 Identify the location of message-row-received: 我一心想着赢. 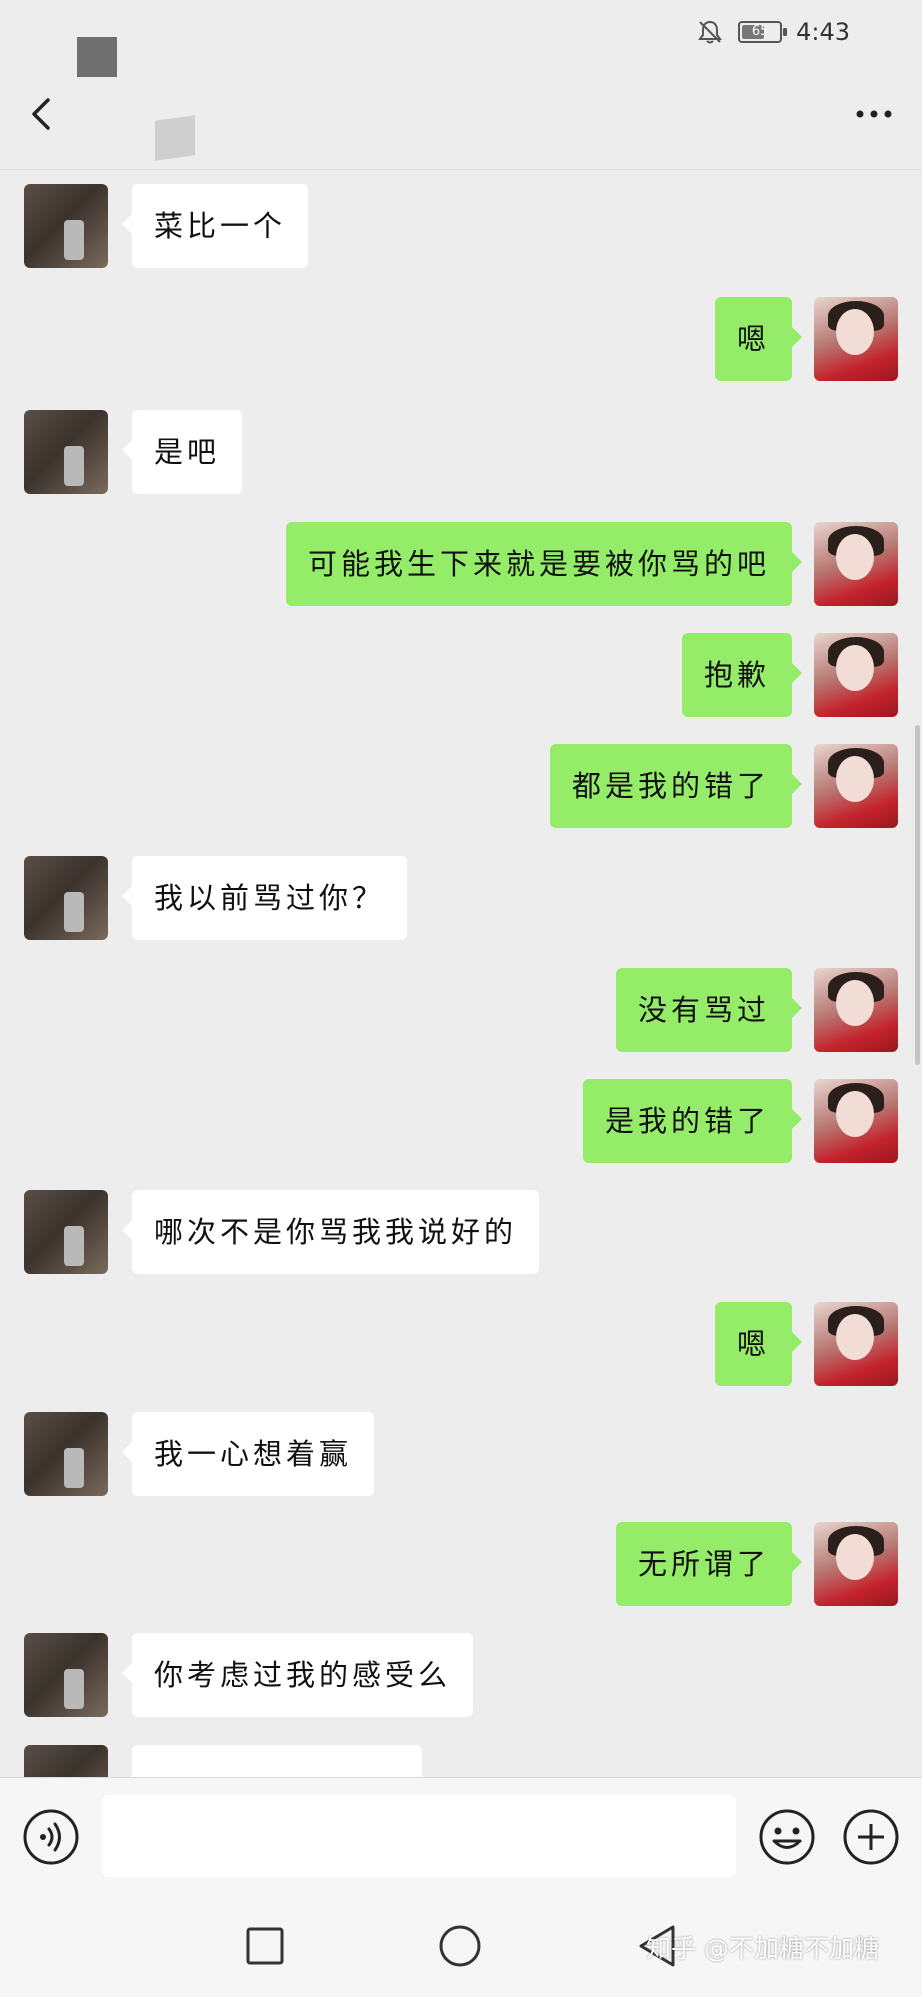
(461, 1455).